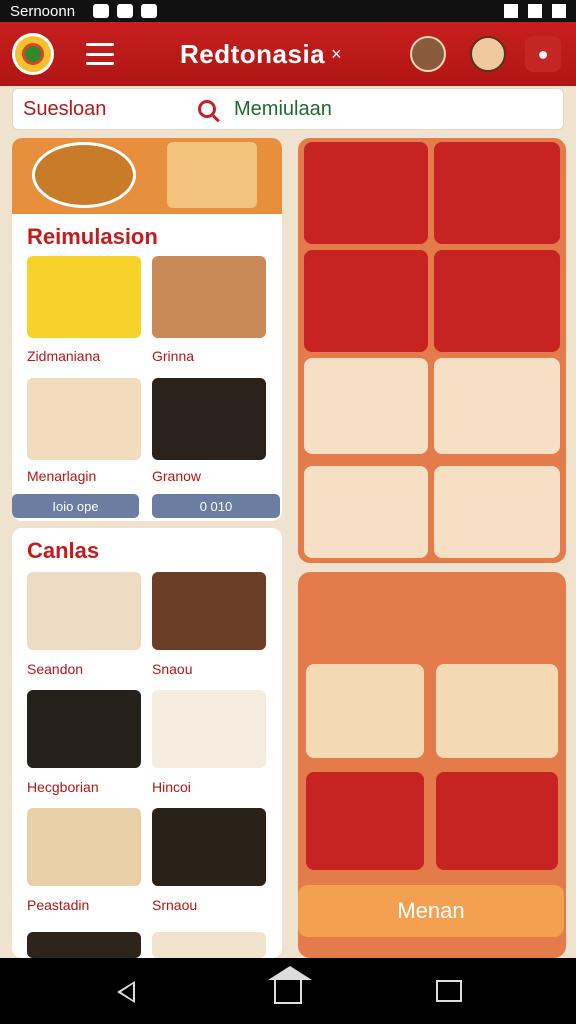 The height and width of the screenshot is (1024, 576). What do you see at coordinates (172, 669) in the screenshot?
I see `food-label: Snaou` at bounding box center [172, 669].